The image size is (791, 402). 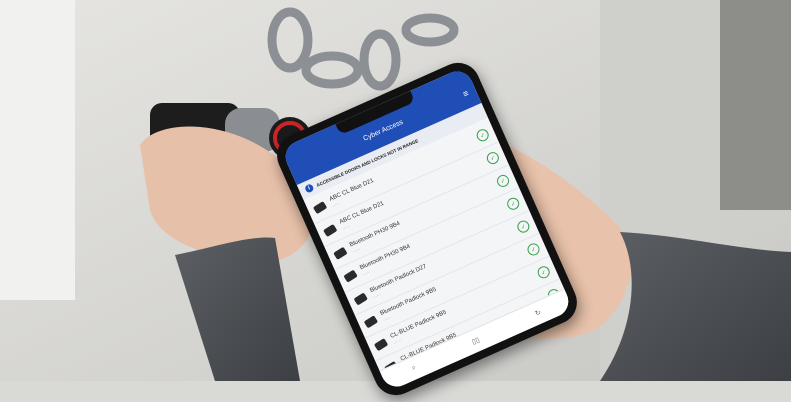 I want to click on left-wall-panel, so click(x=37, y=150).